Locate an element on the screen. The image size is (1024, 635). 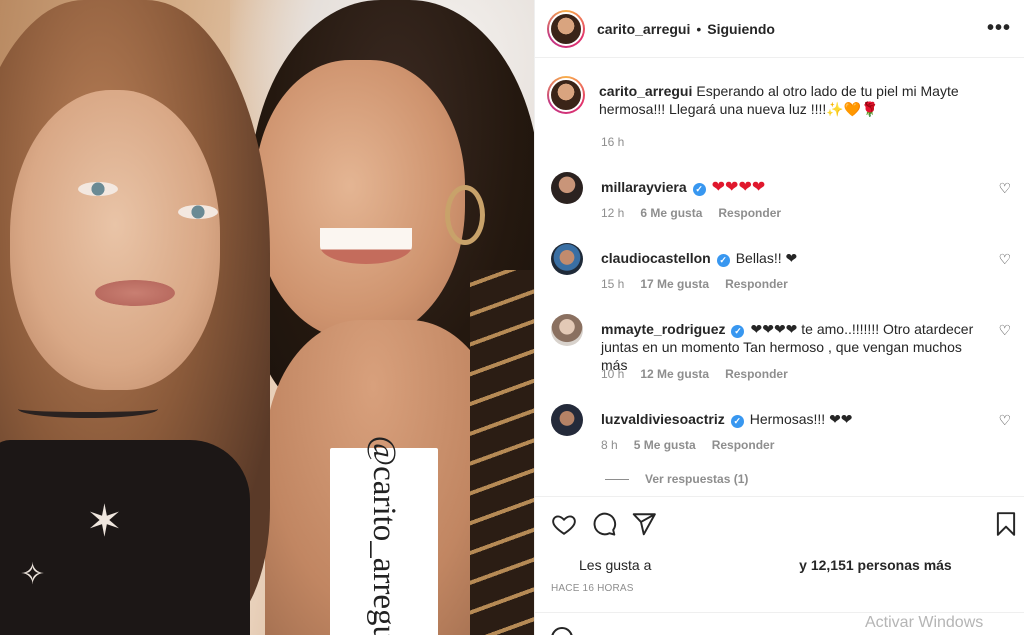
comment-text: ❤❤❤❤ is located at coordinates (738, 187).